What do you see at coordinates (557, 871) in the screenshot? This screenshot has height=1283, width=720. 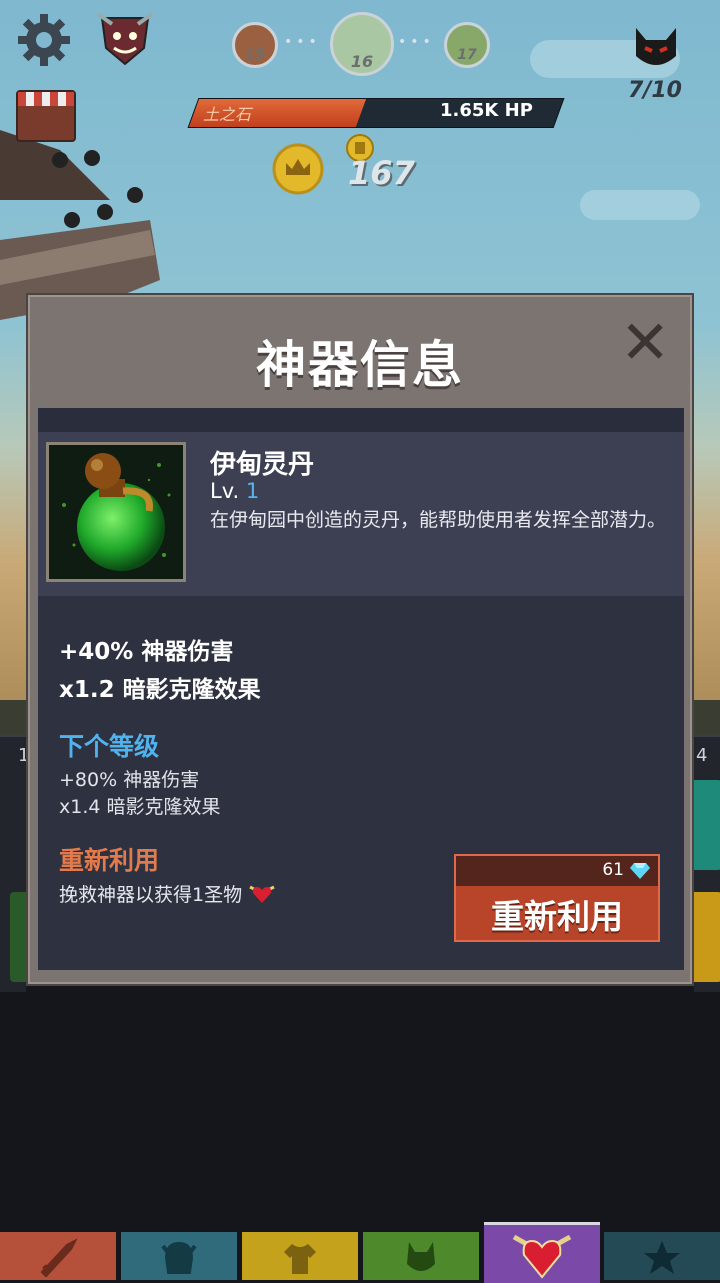 I see `recycle-cost-bar: 61` at bounding box center [557, 871].